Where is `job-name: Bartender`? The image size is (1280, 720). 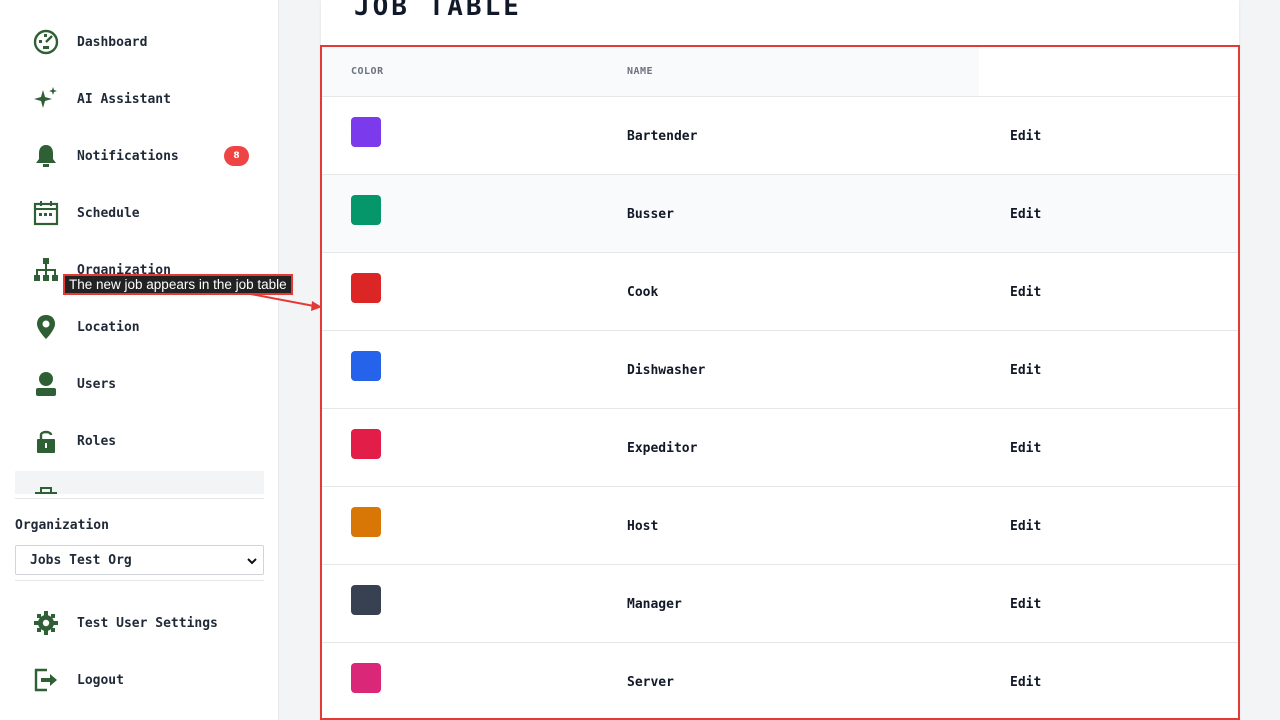
job-name: Bartender is located at coordinates (662, 136).